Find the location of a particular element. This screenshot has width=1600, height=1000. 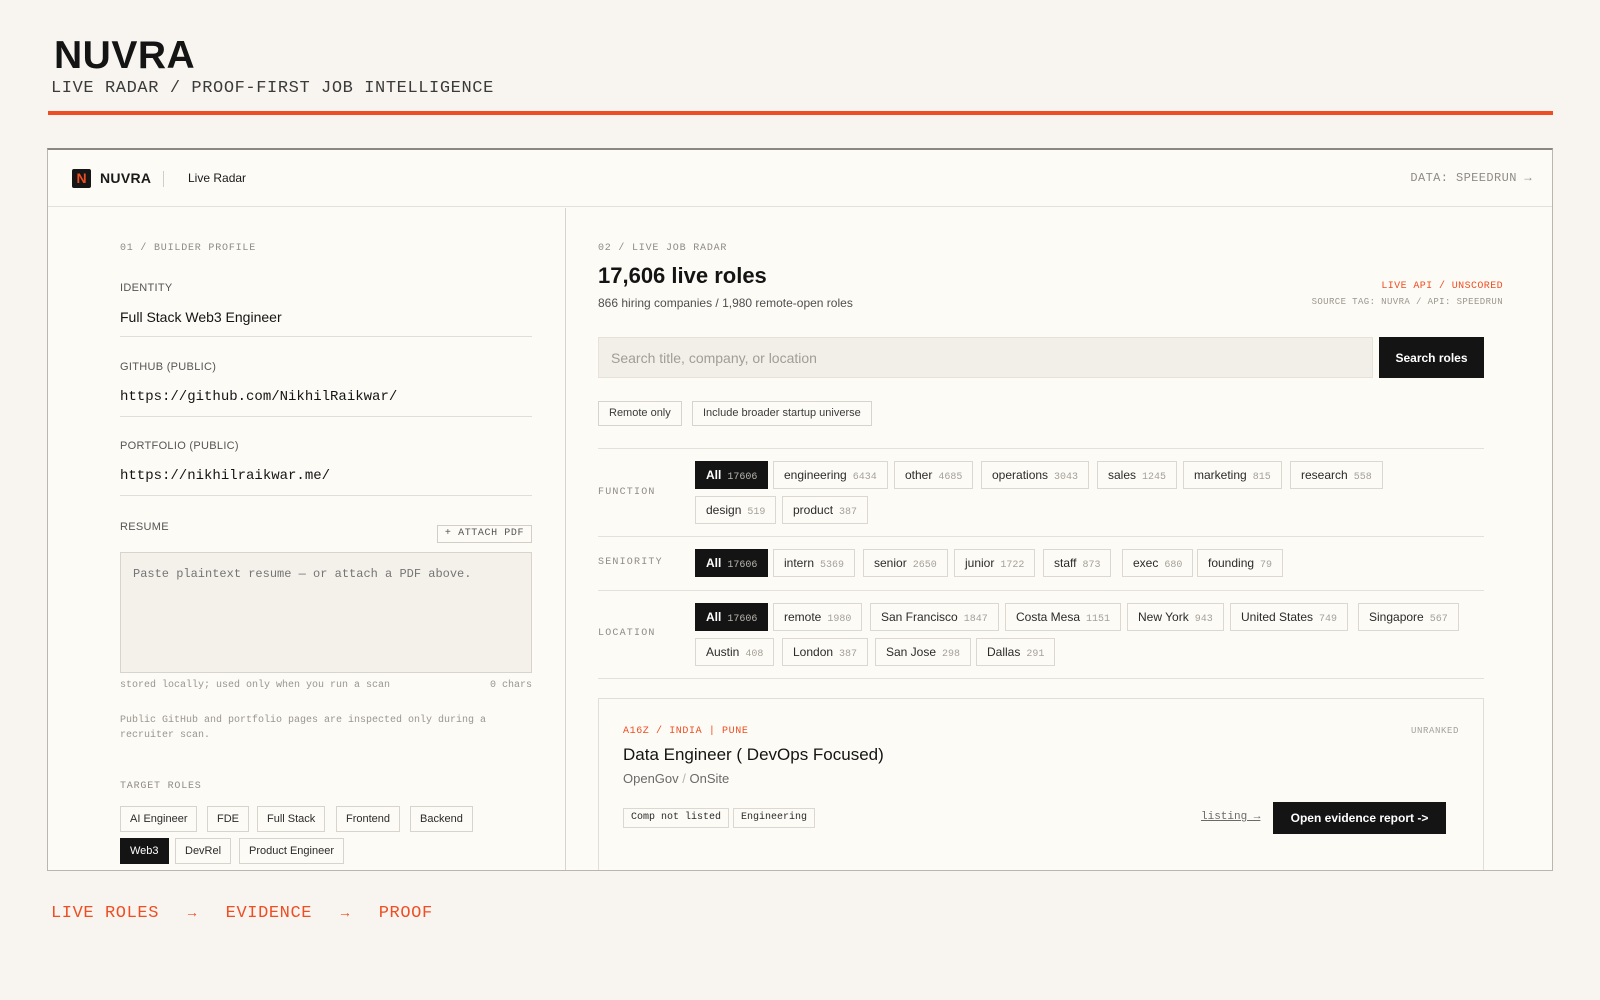

role-chip-devrel: DevRel is located at coordinates (203, 851).